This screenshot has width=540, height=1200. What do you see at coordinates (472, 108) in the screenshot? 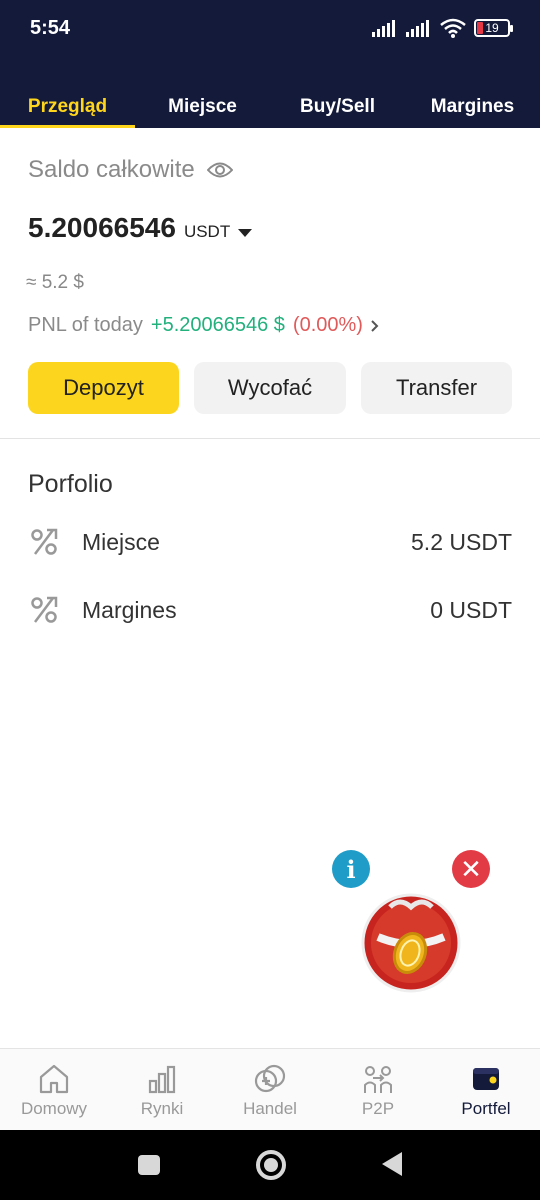
I see `tab-margines: Margines` at bounding box center [472, 108].